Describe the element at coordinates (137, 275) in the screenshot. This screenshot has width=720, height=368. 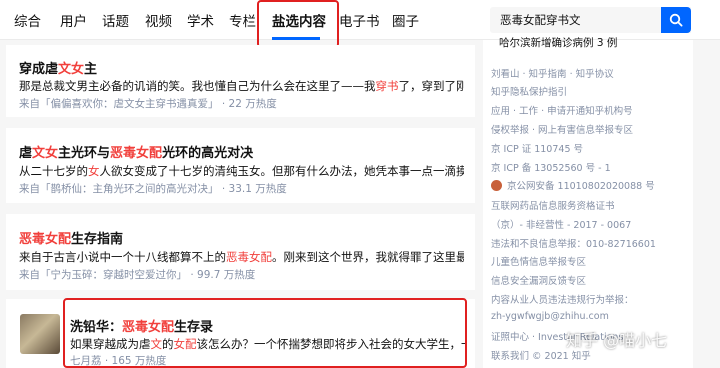
I see `result-meta: 来自「宁为玉碎：穿越时空爱过你」 · 99.7 万热度` at that location.